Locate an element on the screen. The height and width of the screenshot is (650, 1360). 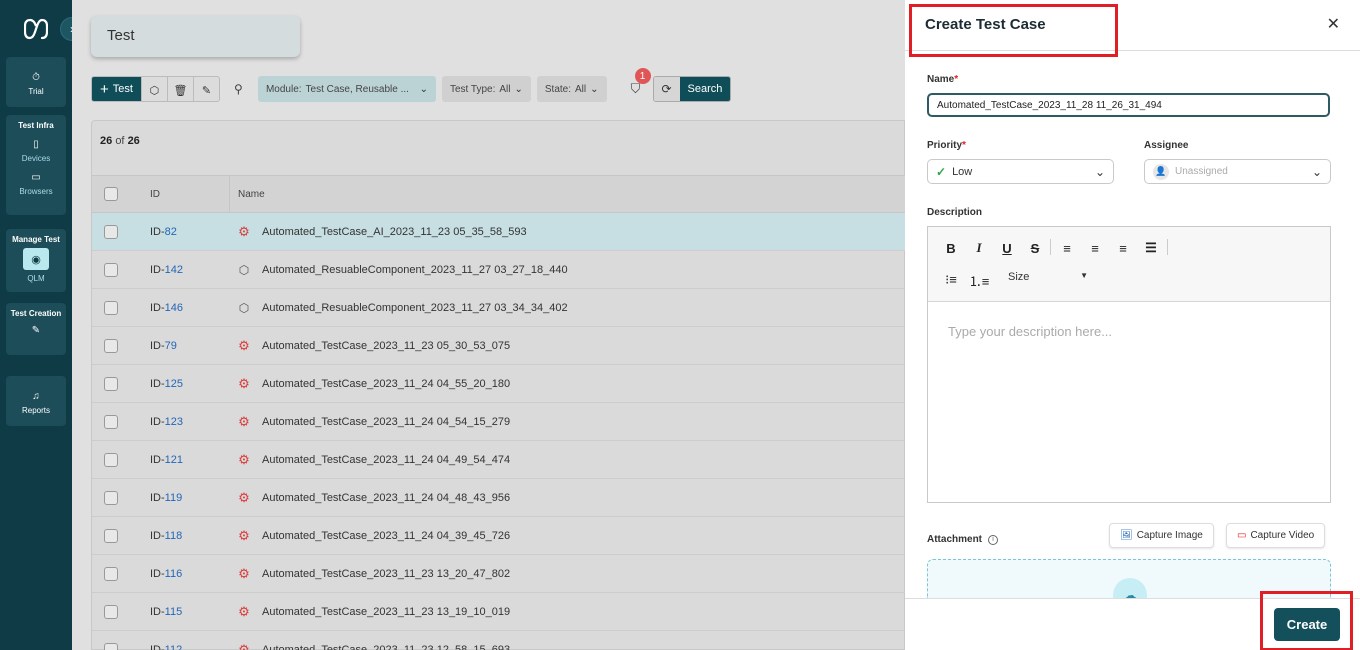
column-header-name: Name is located at coordinates (247, 194).